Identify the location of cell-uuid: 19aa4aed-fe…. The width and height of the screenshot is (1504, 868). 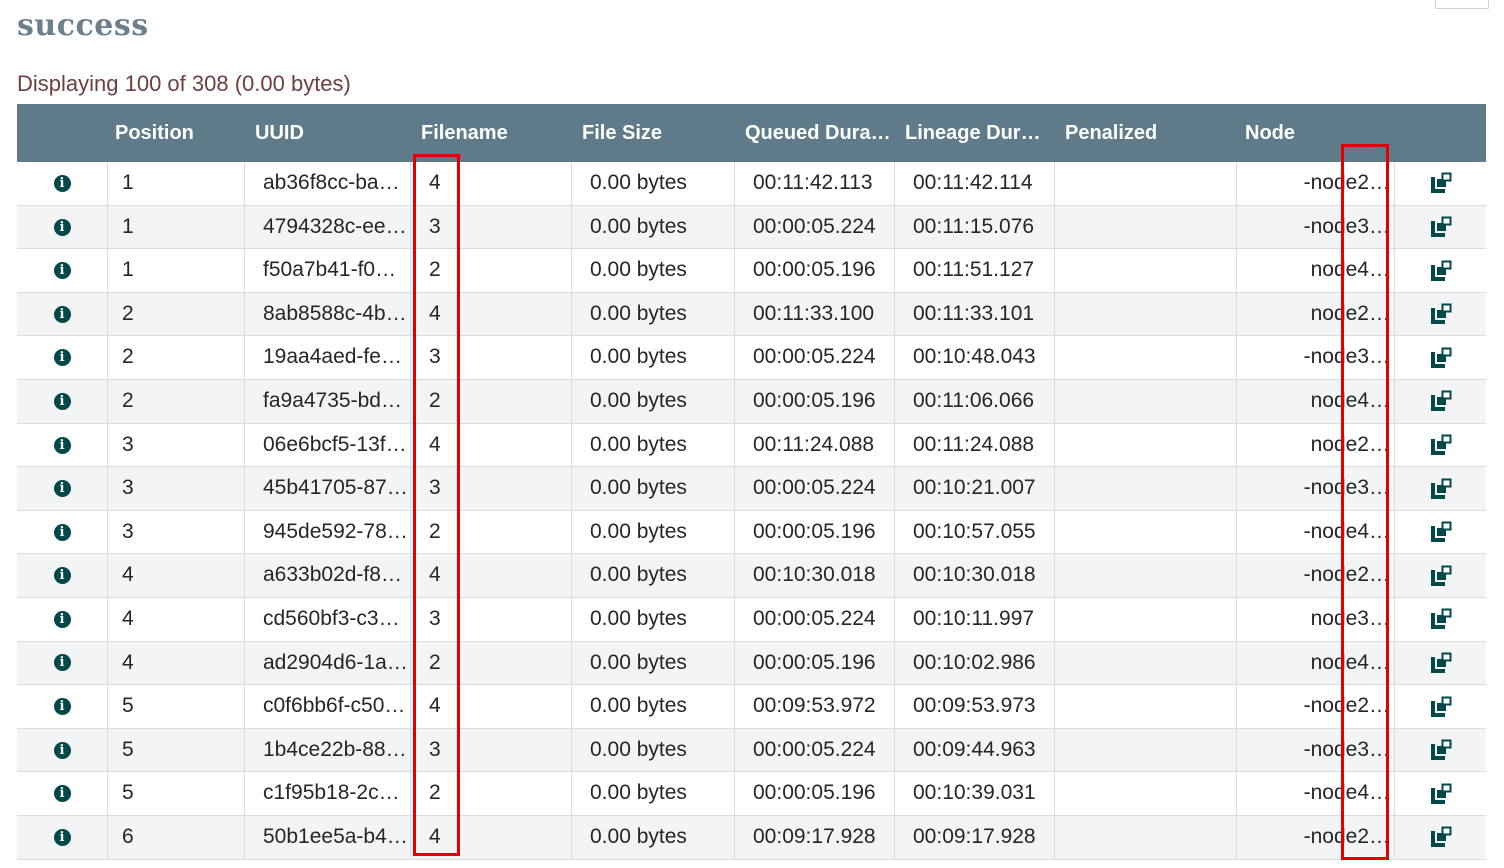
(328, 357).